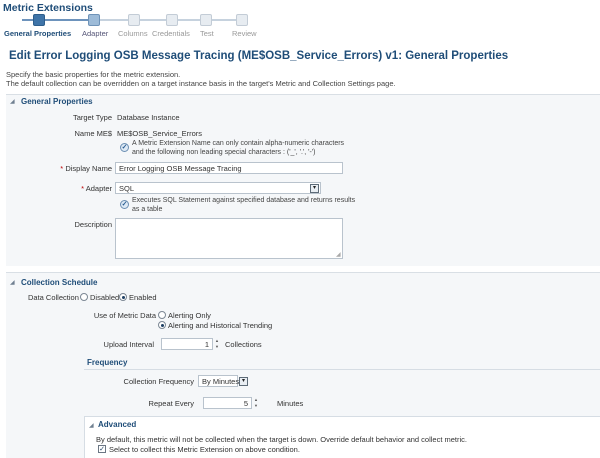  I want to click on use-of-metric-label: Use of Metric Data, so click(124, 315).